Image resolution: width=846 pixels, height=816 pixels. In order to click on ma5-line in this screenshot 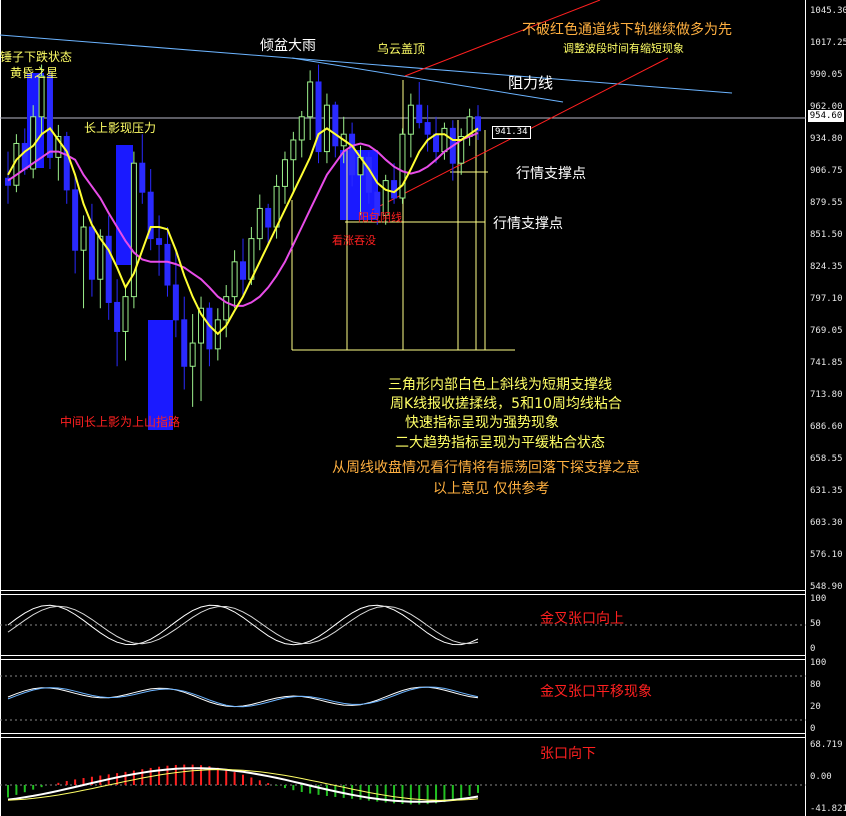, I will do `click(243, 231)`.